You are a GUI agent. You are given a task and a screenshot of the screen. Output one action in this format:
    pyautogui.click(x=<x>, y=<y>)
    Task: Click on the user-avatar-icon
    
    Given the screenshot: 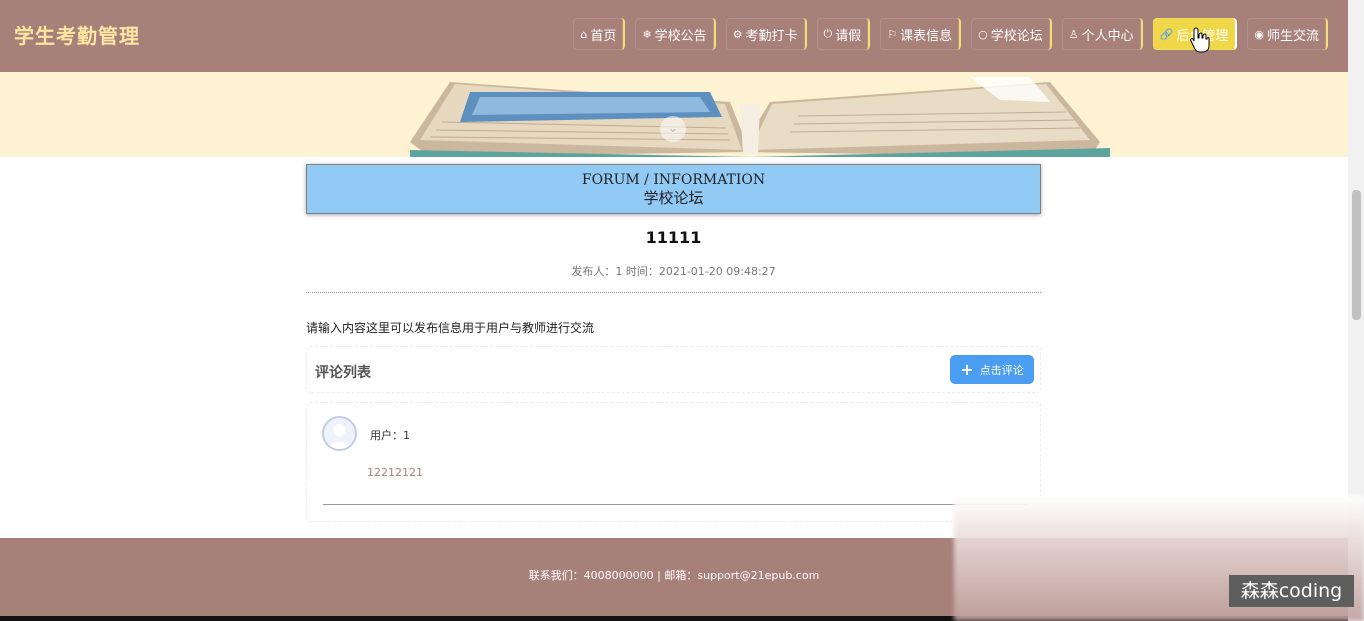 What is the action you would take?
    pyautogui.click(x=339, y=436)
    